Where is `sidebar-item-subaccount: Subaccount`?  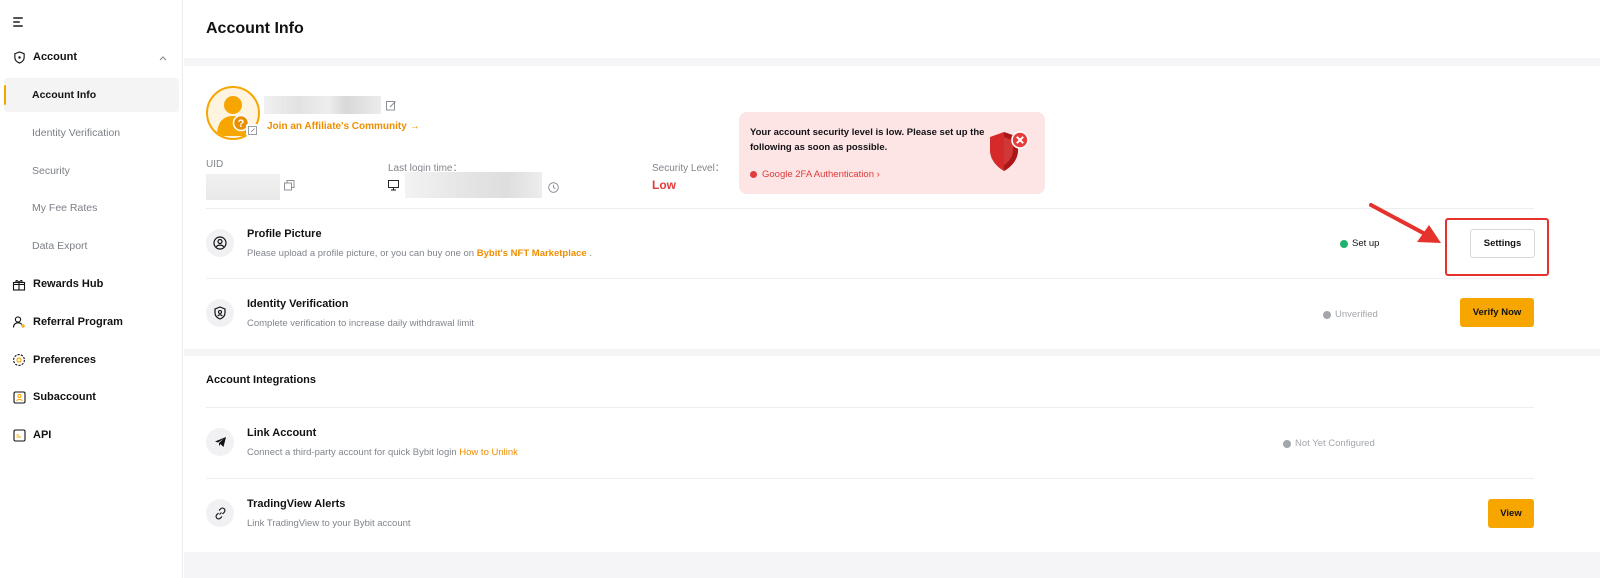 sidebar-item-subaccount: Subaccount is located at coordinates (91, 397).